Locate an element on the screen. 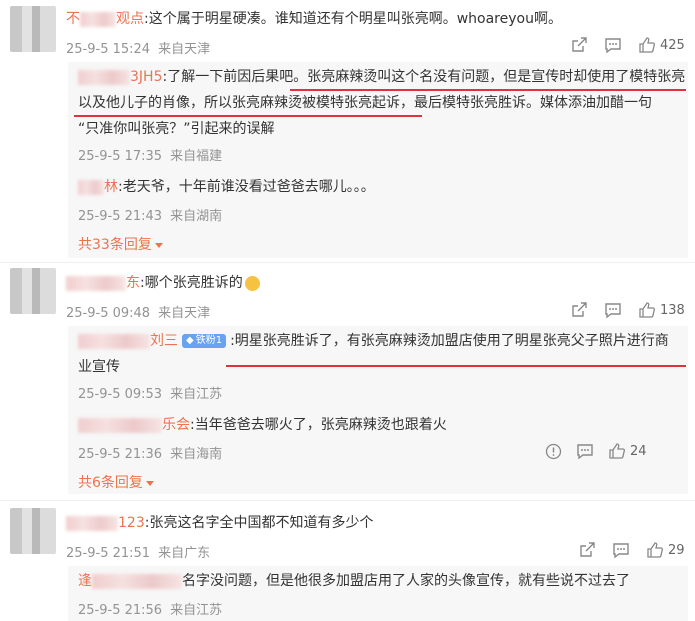 This screenshot has width=695, height=621. username: 不观点 is located at coordinates (105, 19).